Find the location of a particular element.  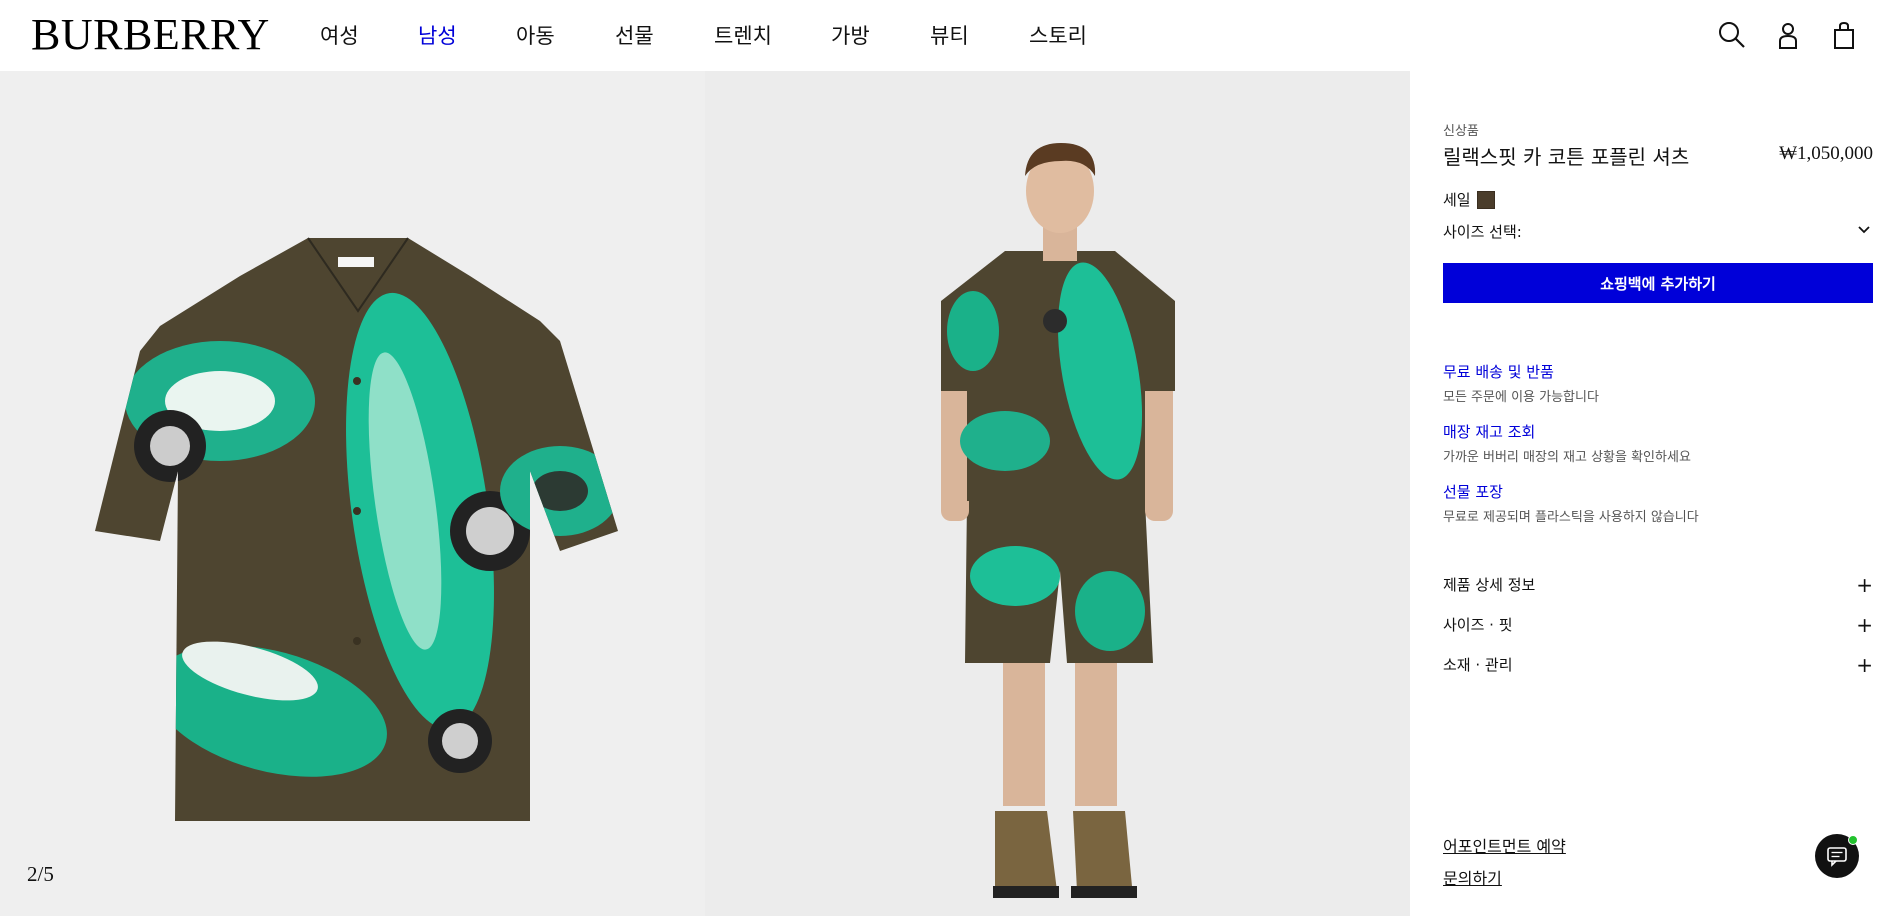

accordion-product-details-label: 제품 상세 정보 is located at coordinates (1489, 585).